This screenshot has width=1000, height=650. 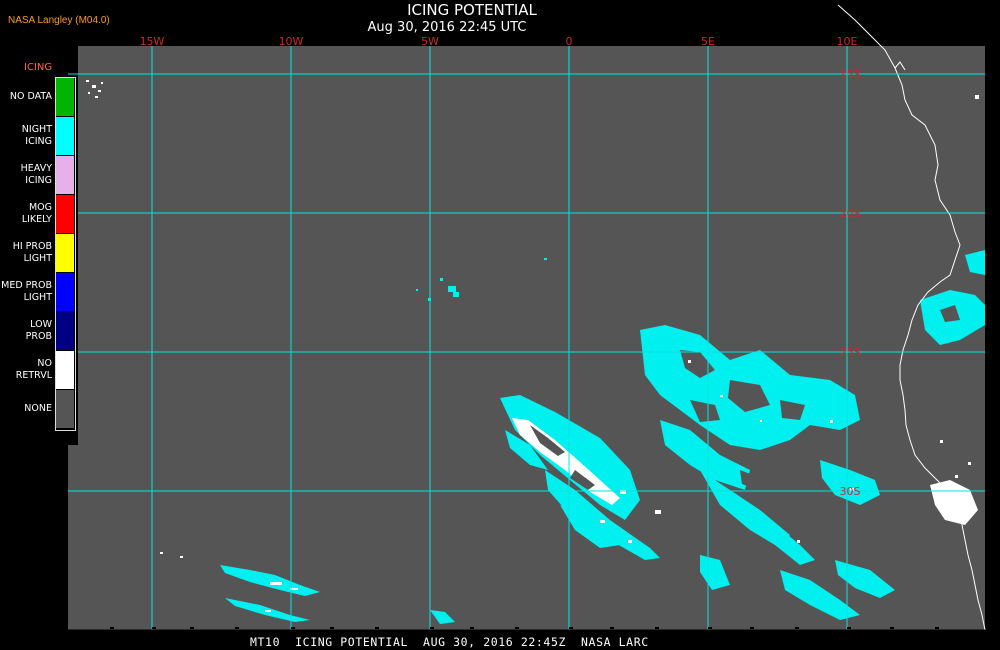 I want to click on legend-label: HI PROB LIGHT, so click(x=32, y=252).